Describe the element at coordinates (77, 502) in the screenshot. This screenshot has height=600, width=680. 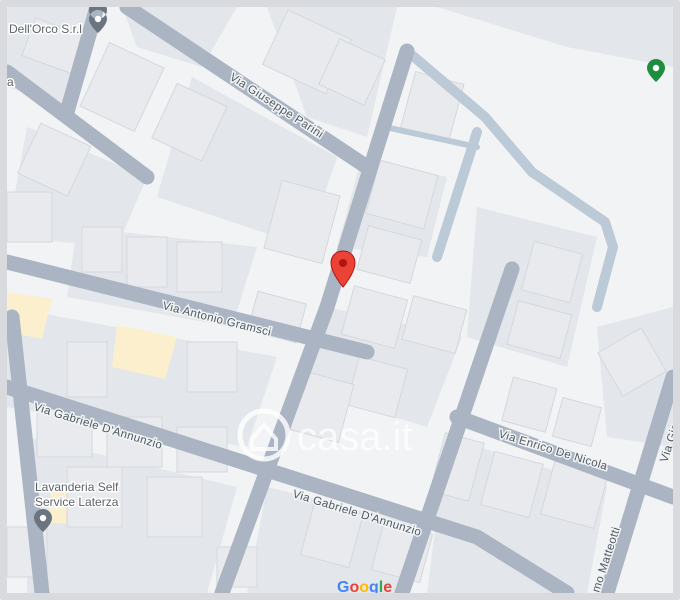
I see `poi-label-lavanderia-line2: Service Laterza` at that location.